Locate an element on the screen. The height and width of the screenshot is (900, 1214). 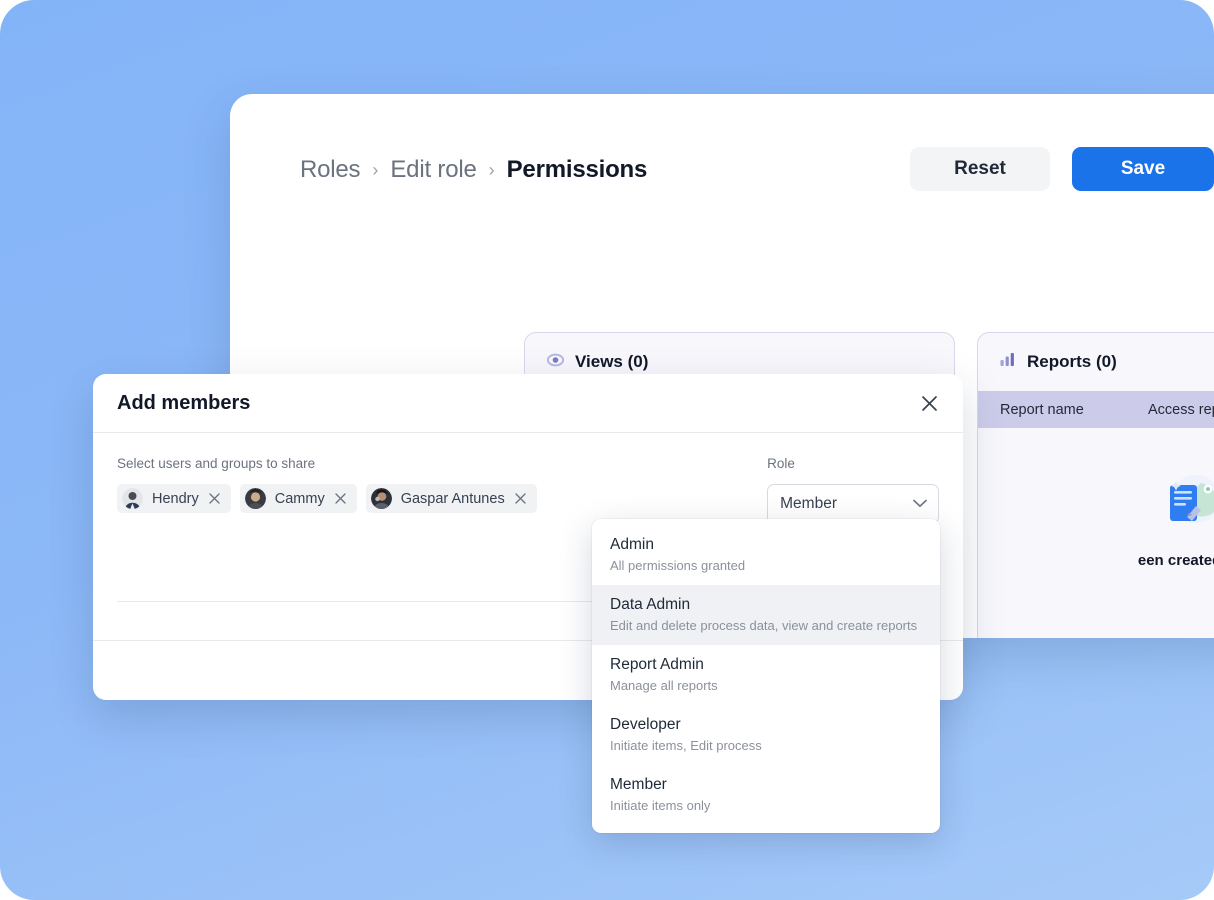
bar-chart-icon is located at coordinates (1008, 362).